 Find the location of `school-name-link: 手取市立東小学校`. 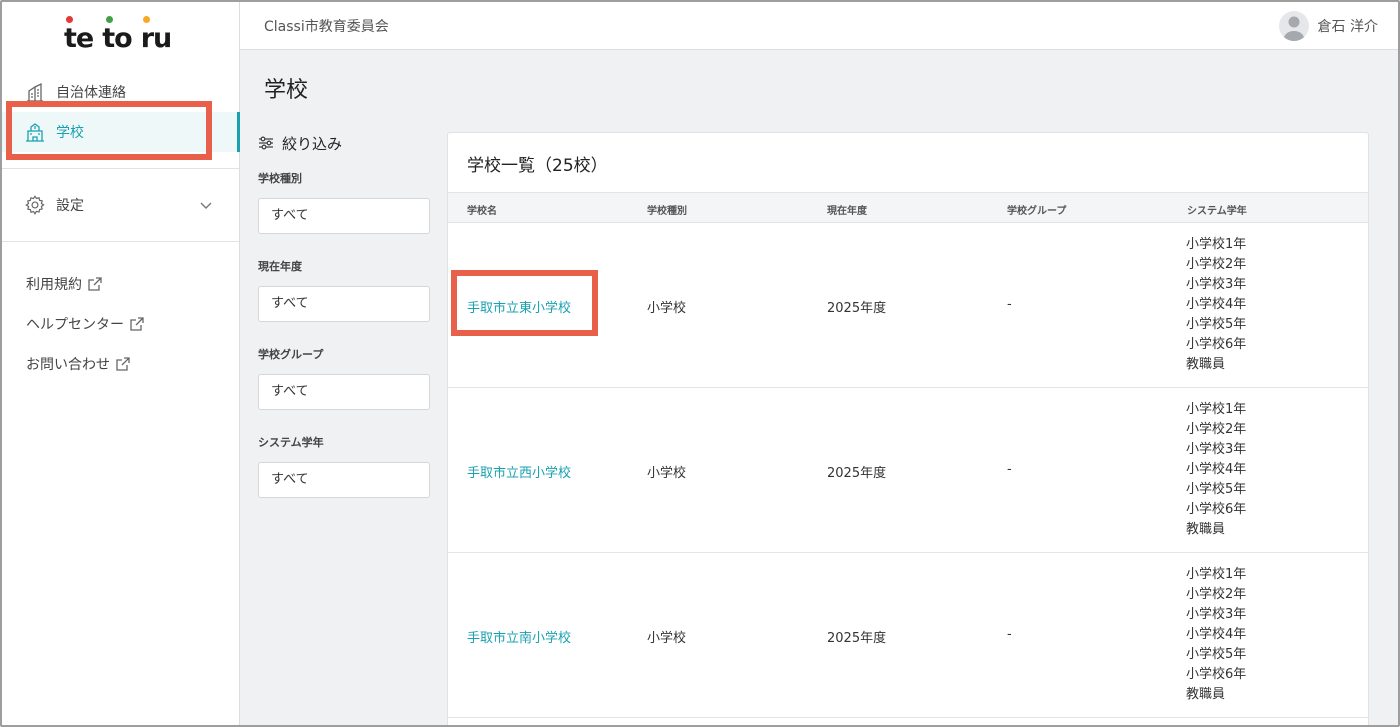

school-name-link: 手取市立東小学校 is located at coordinates (519, 306).